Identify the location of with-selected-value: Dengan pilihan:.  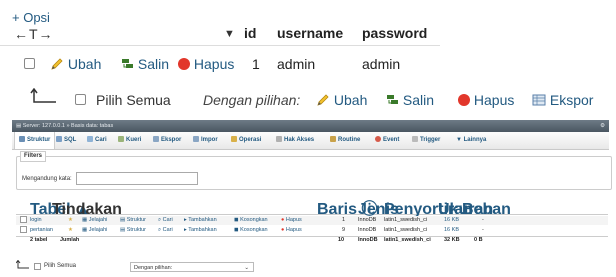
(153, 268).